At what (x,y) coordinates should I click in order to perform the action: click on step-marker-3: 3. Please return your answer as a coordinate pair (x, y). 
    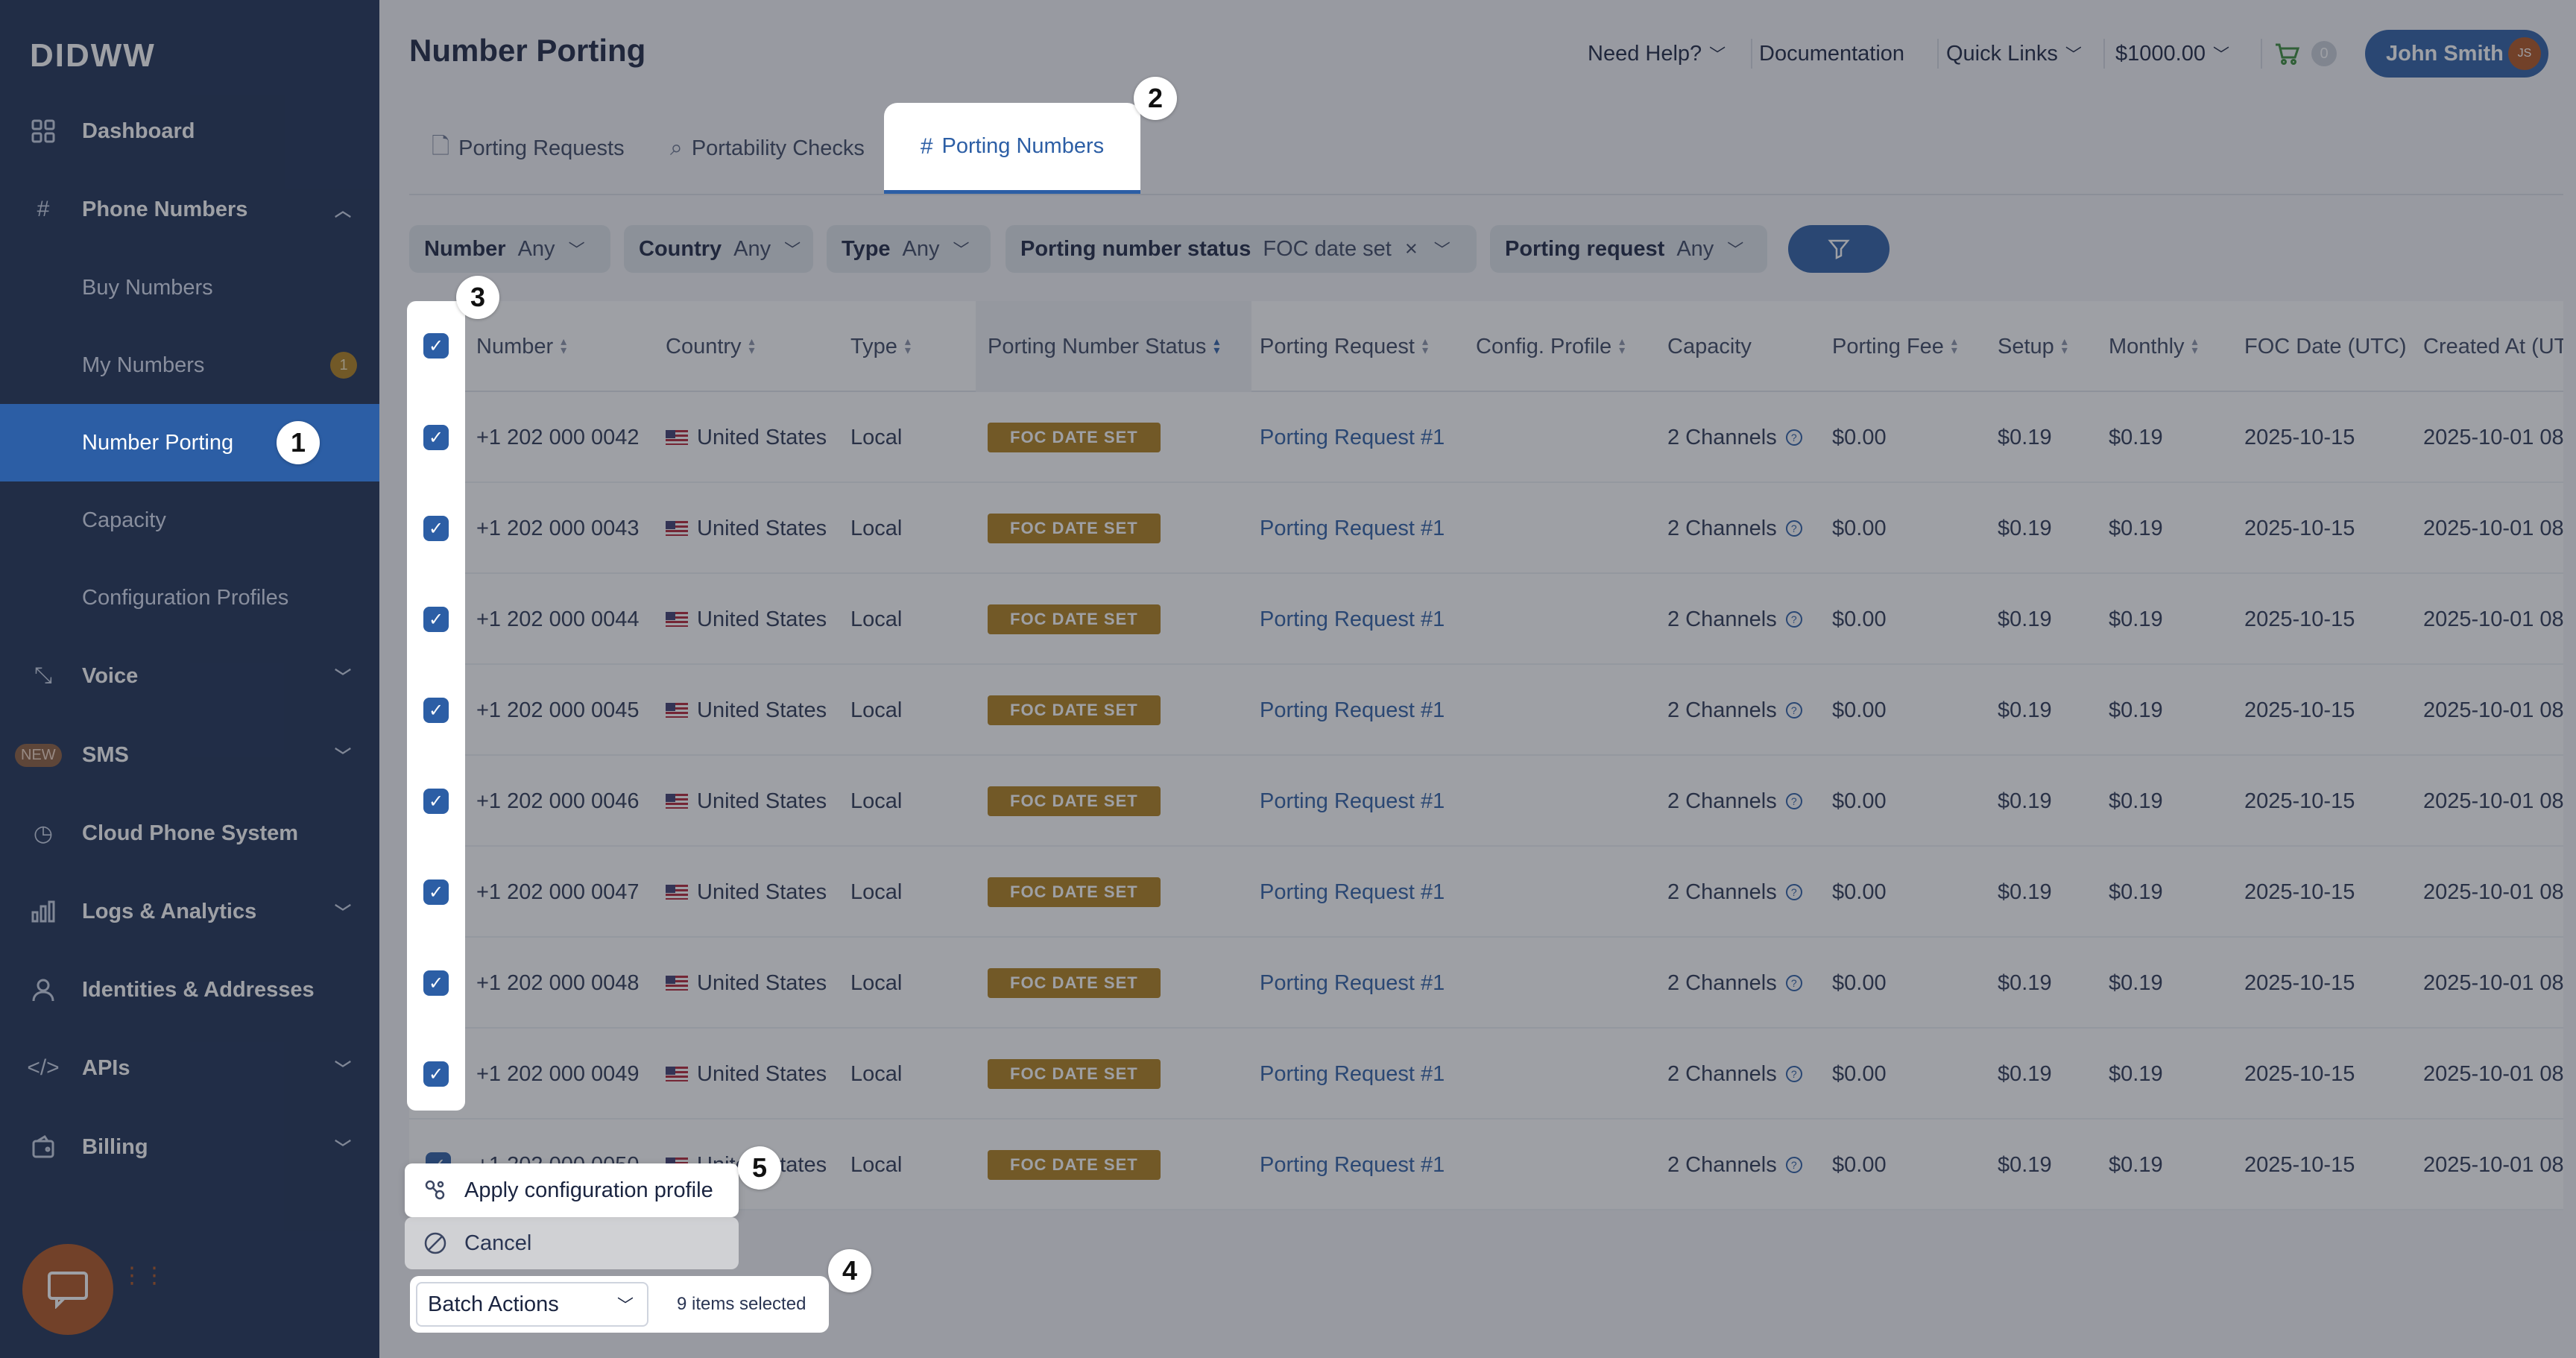
    Looking at the image, I should click on (477, 297).